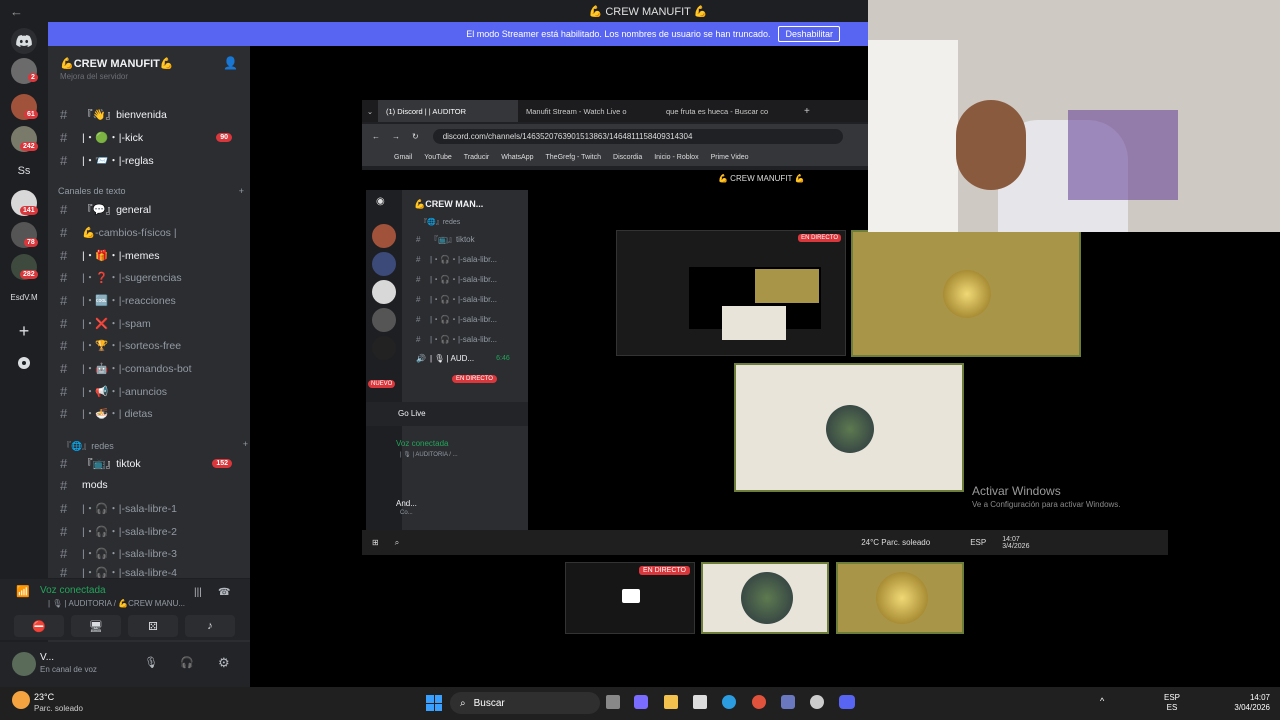  What do you see at coordinates (731, 293) in the screenshot?
I see `inner-stream-tile: EN DIRECTO` at bounding box center [731, 293].